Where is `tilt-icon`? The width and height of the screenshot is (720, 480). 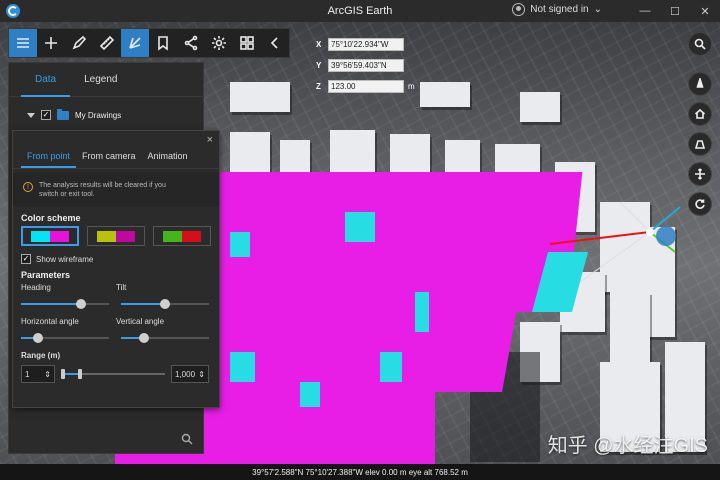 tilt-icon is located at coordinates (700, 144).